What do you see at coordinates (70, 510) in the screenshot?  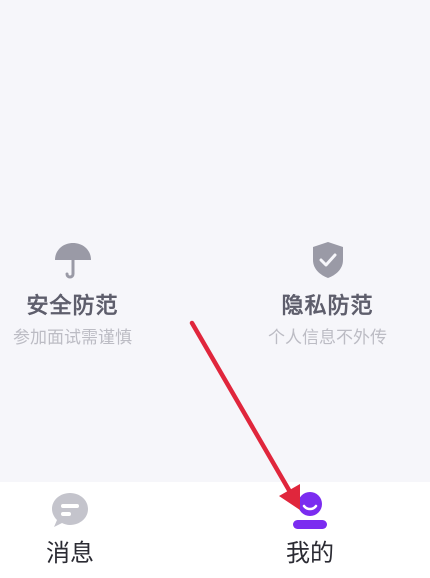 I see `message-bubble-icon` at bounding box center [70, 510].